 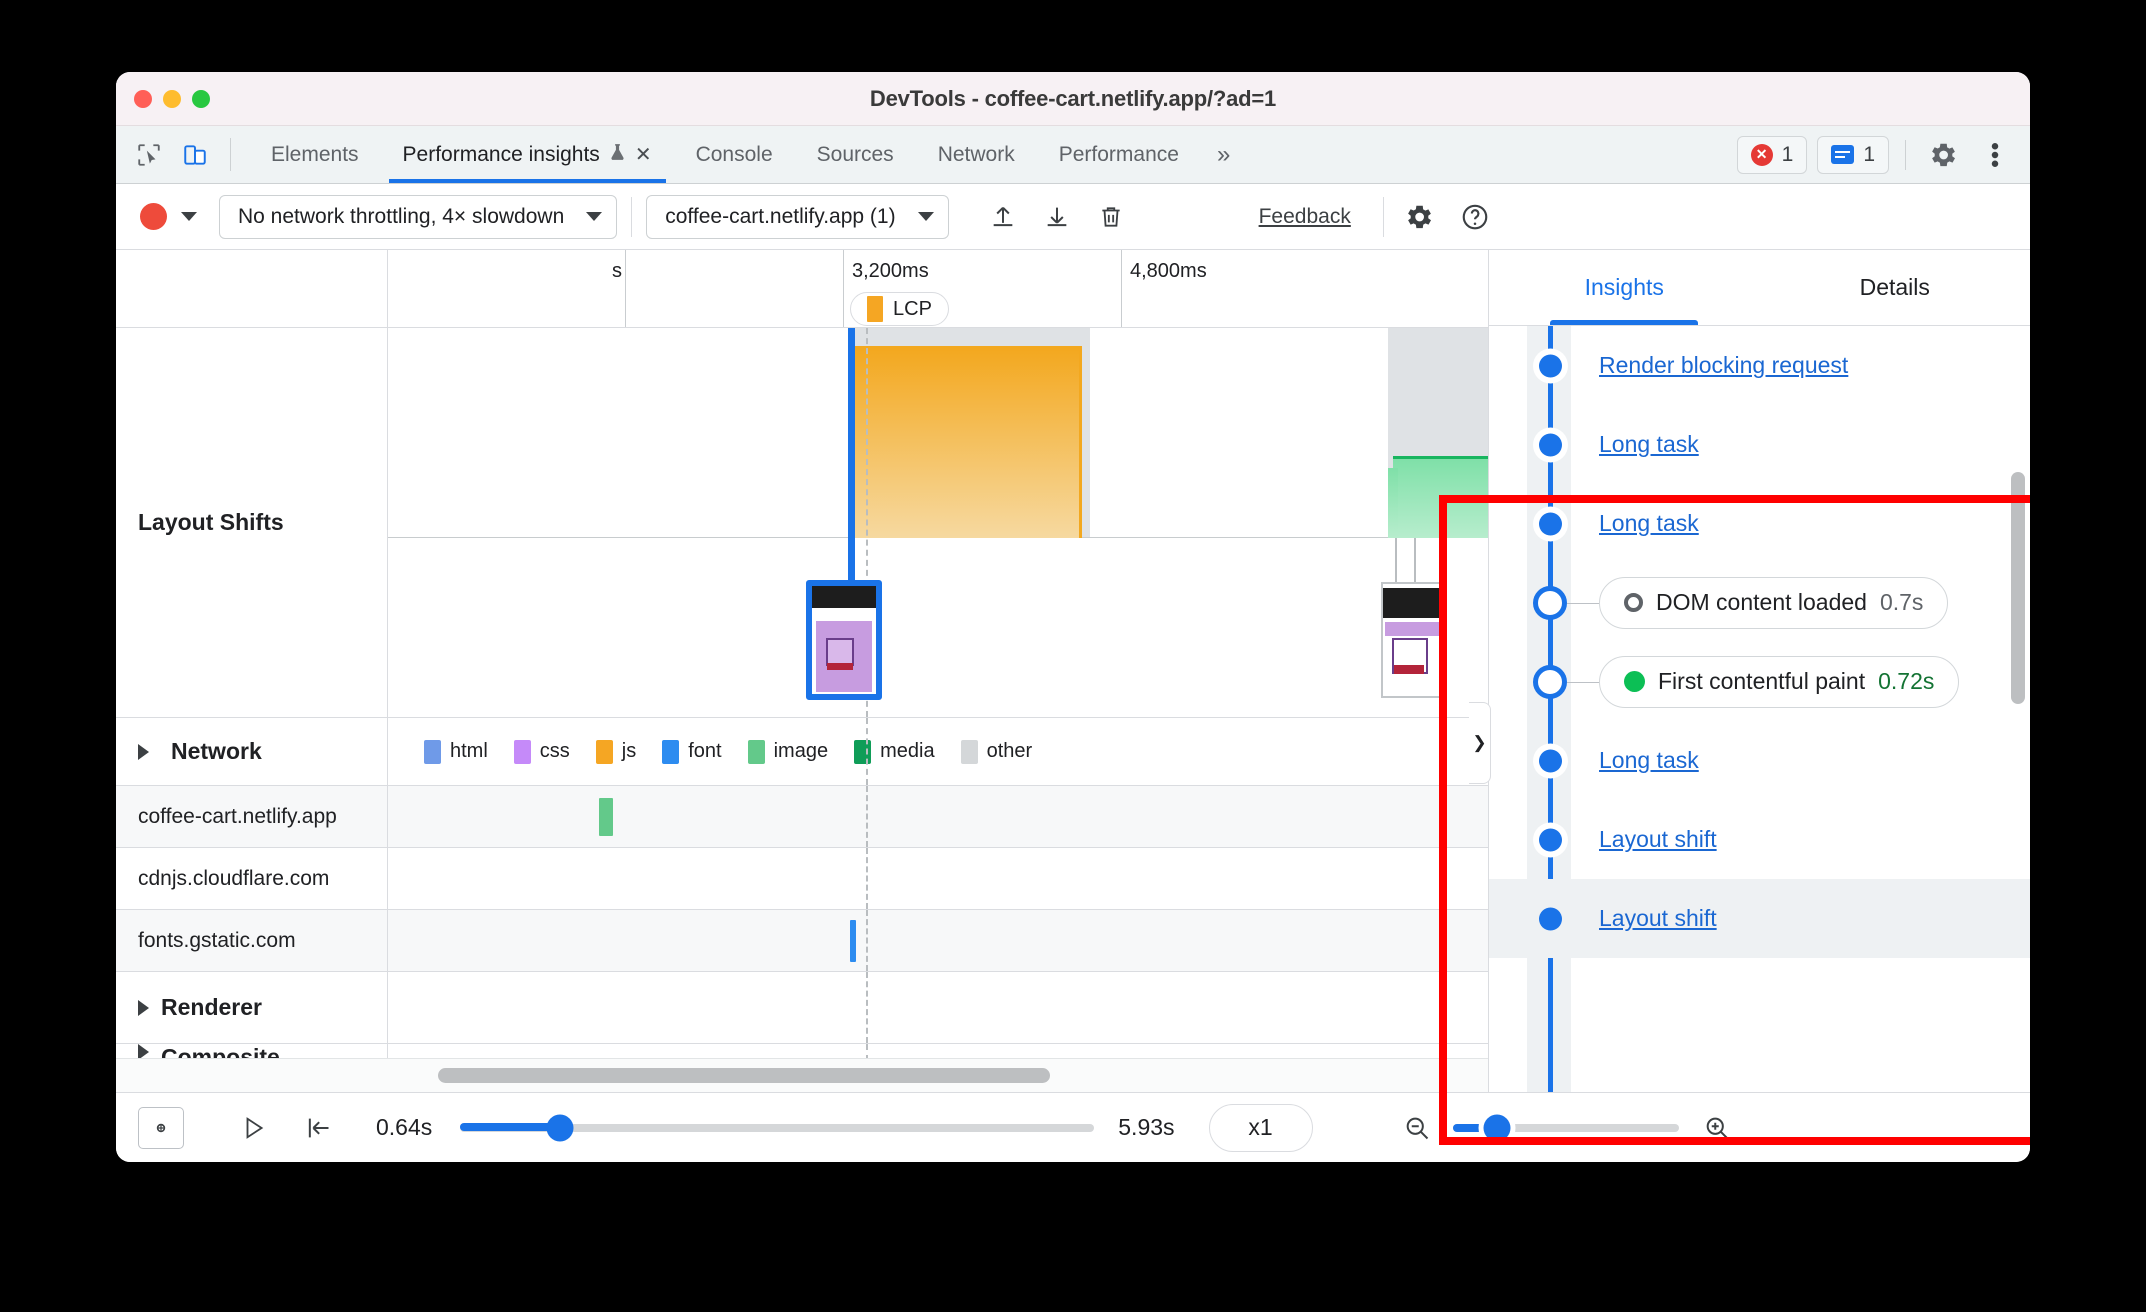 I want to click on close-tab-icon: ✕, so click(x=643, y=155).